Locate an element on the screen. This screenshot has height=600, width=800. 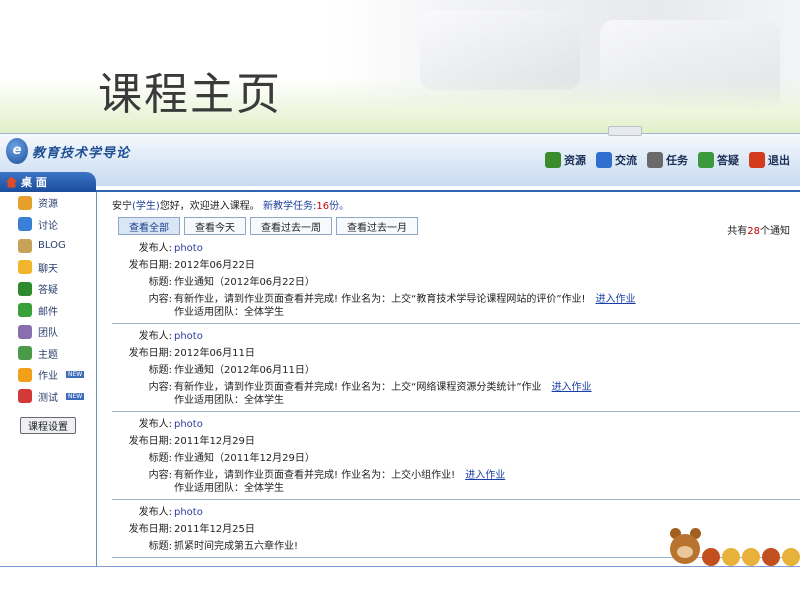
sidebar-item-mail: 邮件 is located at coordinates (48, 311).